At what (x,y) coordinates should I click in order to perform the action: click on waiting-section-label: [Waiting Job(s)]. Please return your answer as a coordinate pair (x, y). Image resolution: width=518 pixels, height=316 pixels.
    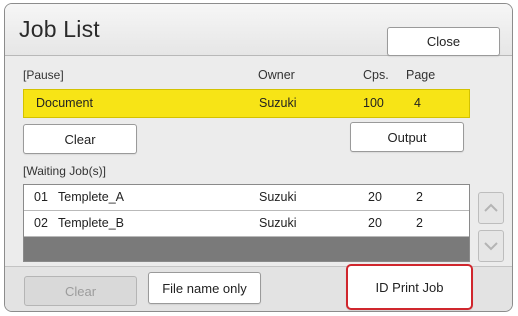
    Looking at the image, I should click on (64, 171).